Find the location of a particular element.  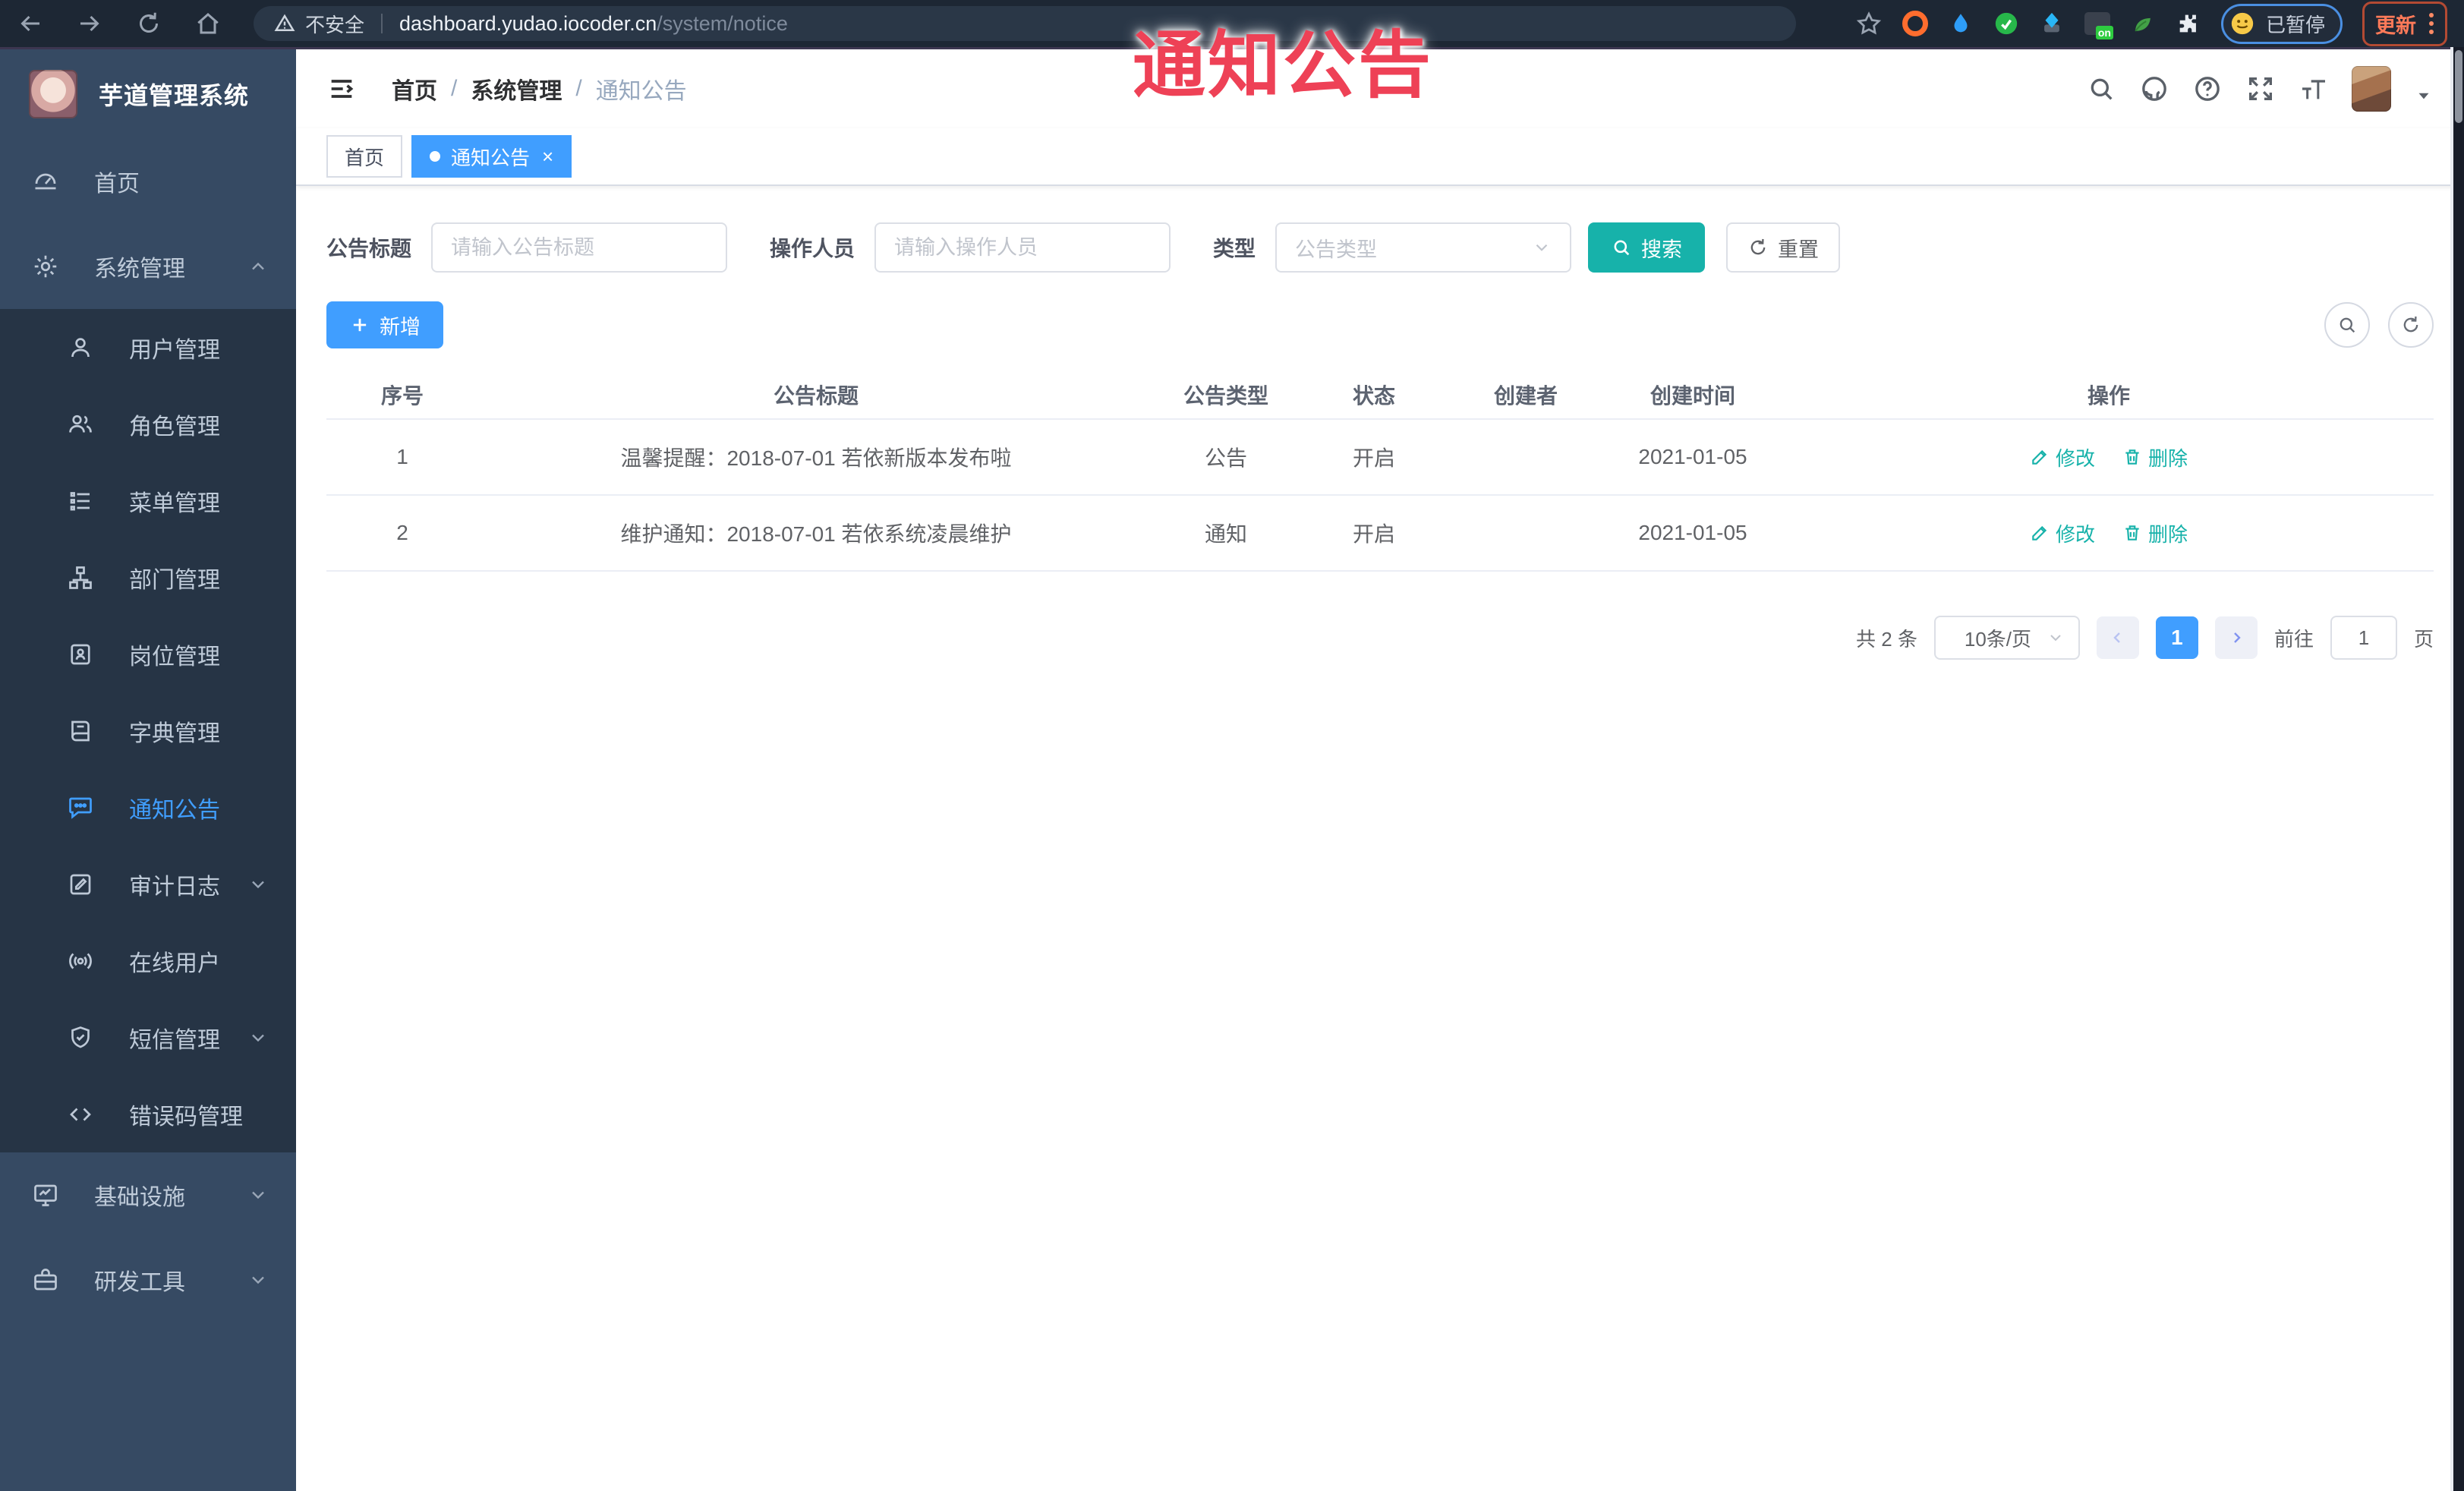

shield-check-icon is located at coordinates (80, 1037).